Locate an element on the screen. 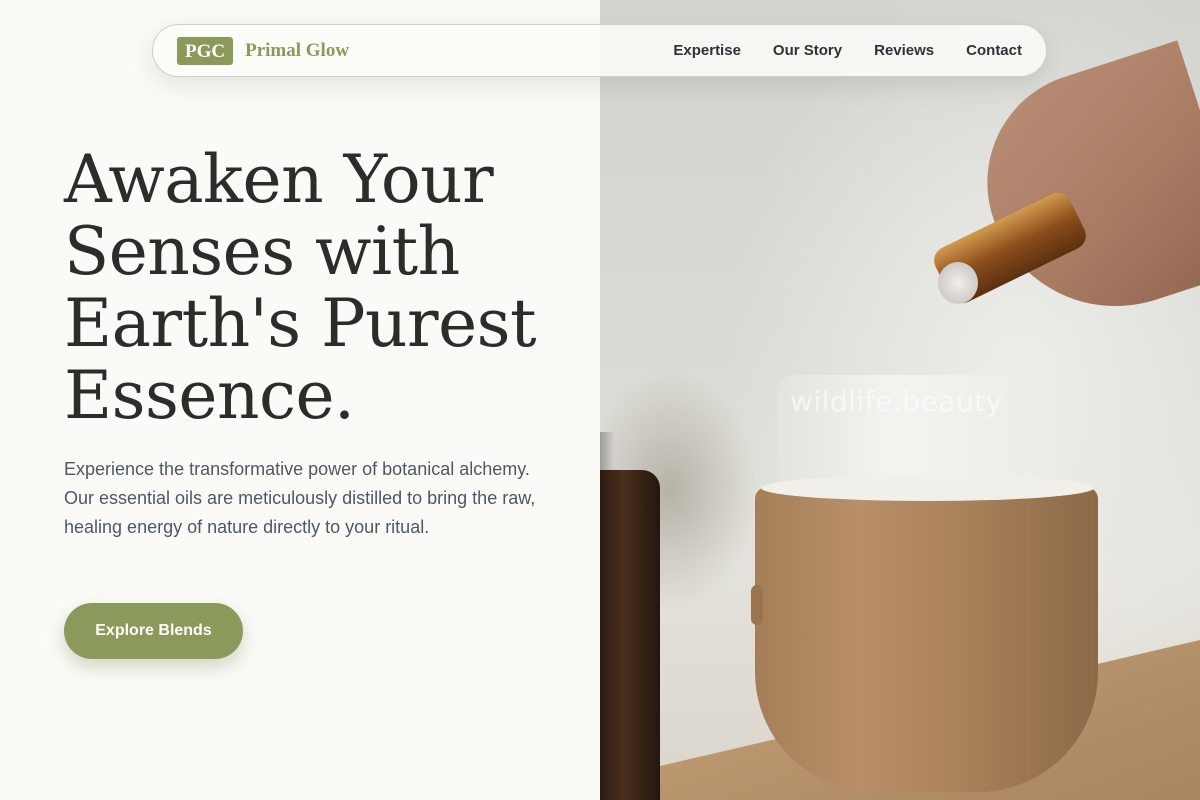 Image resolution: width=1200 pixels, height=800 pixels. diffuser-button is located at coordinates (757, 605).